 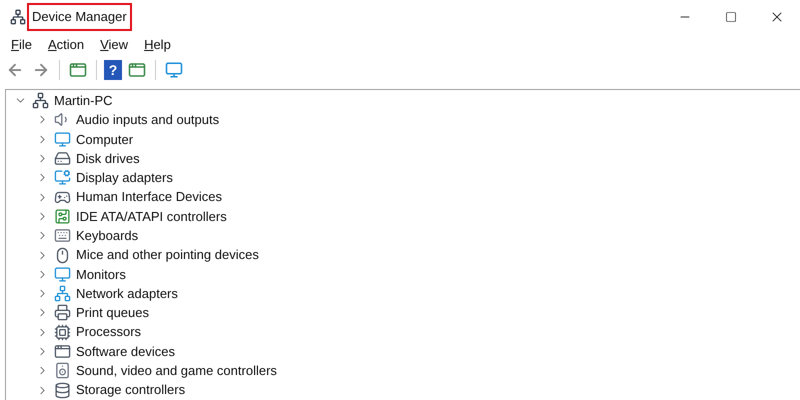 What do you see at coordinates (62, 159) in the screenshot?
I see `drive-icon` at bounding box center [62, 159].